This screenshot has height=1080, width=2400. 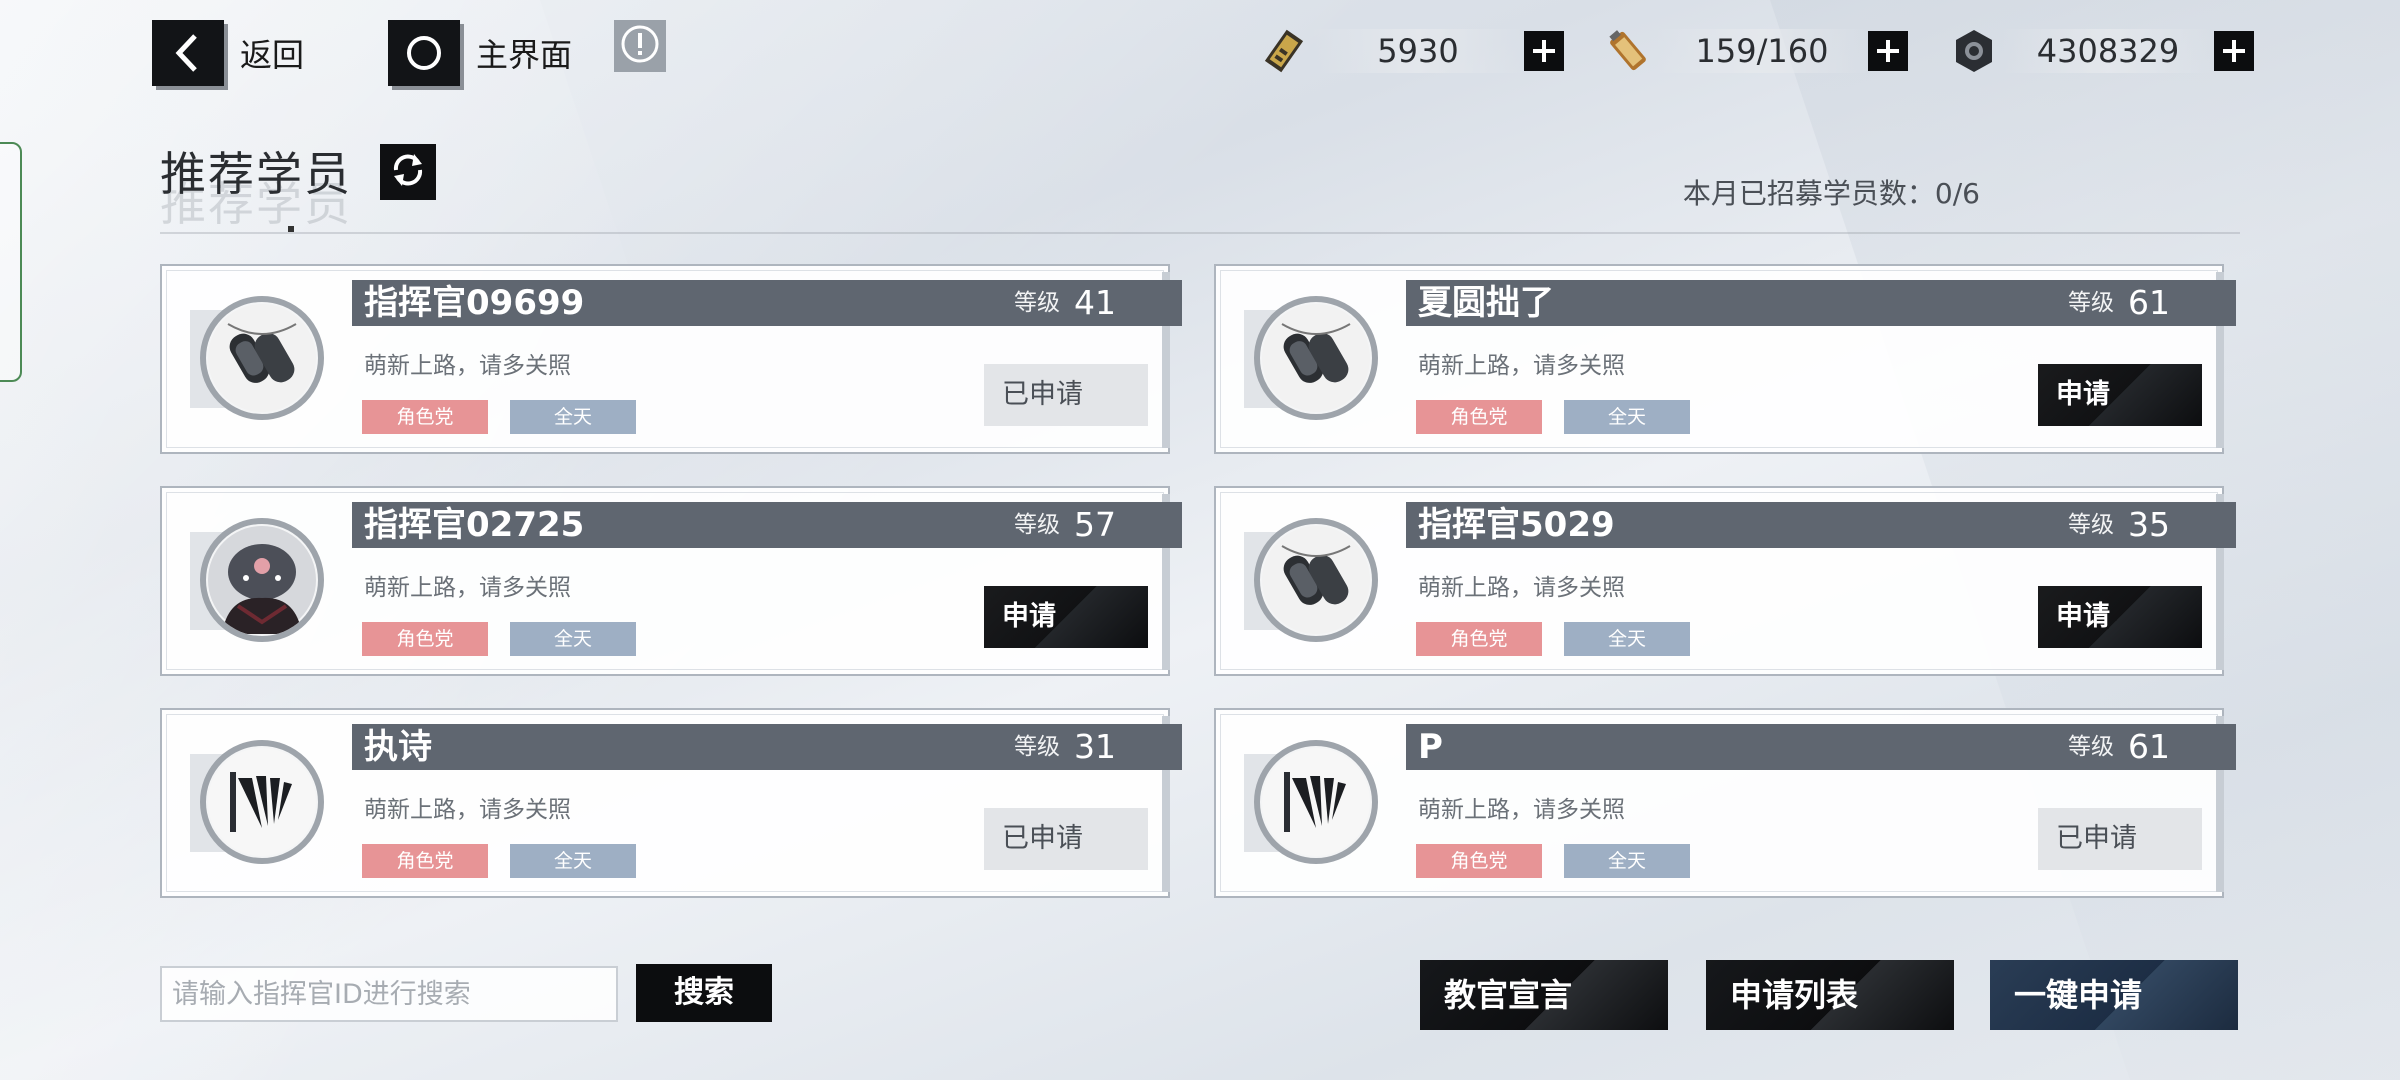 I want to click on notice-button, so click(x=640, y=46).